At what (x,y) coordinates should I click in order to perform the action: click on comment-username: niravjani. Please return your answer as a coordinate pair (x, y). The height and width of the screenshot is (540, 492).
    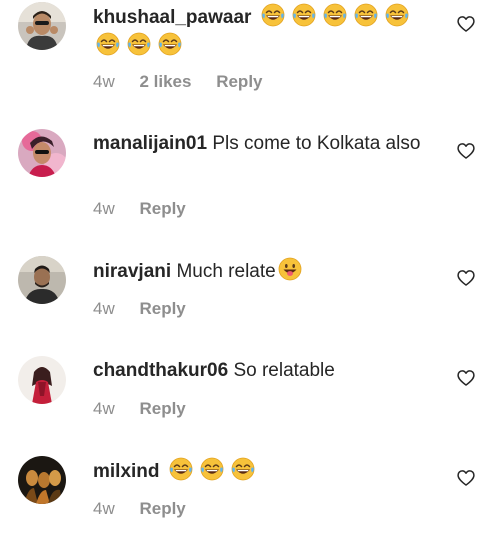
    Looking at the image, I should click on (132, 271).